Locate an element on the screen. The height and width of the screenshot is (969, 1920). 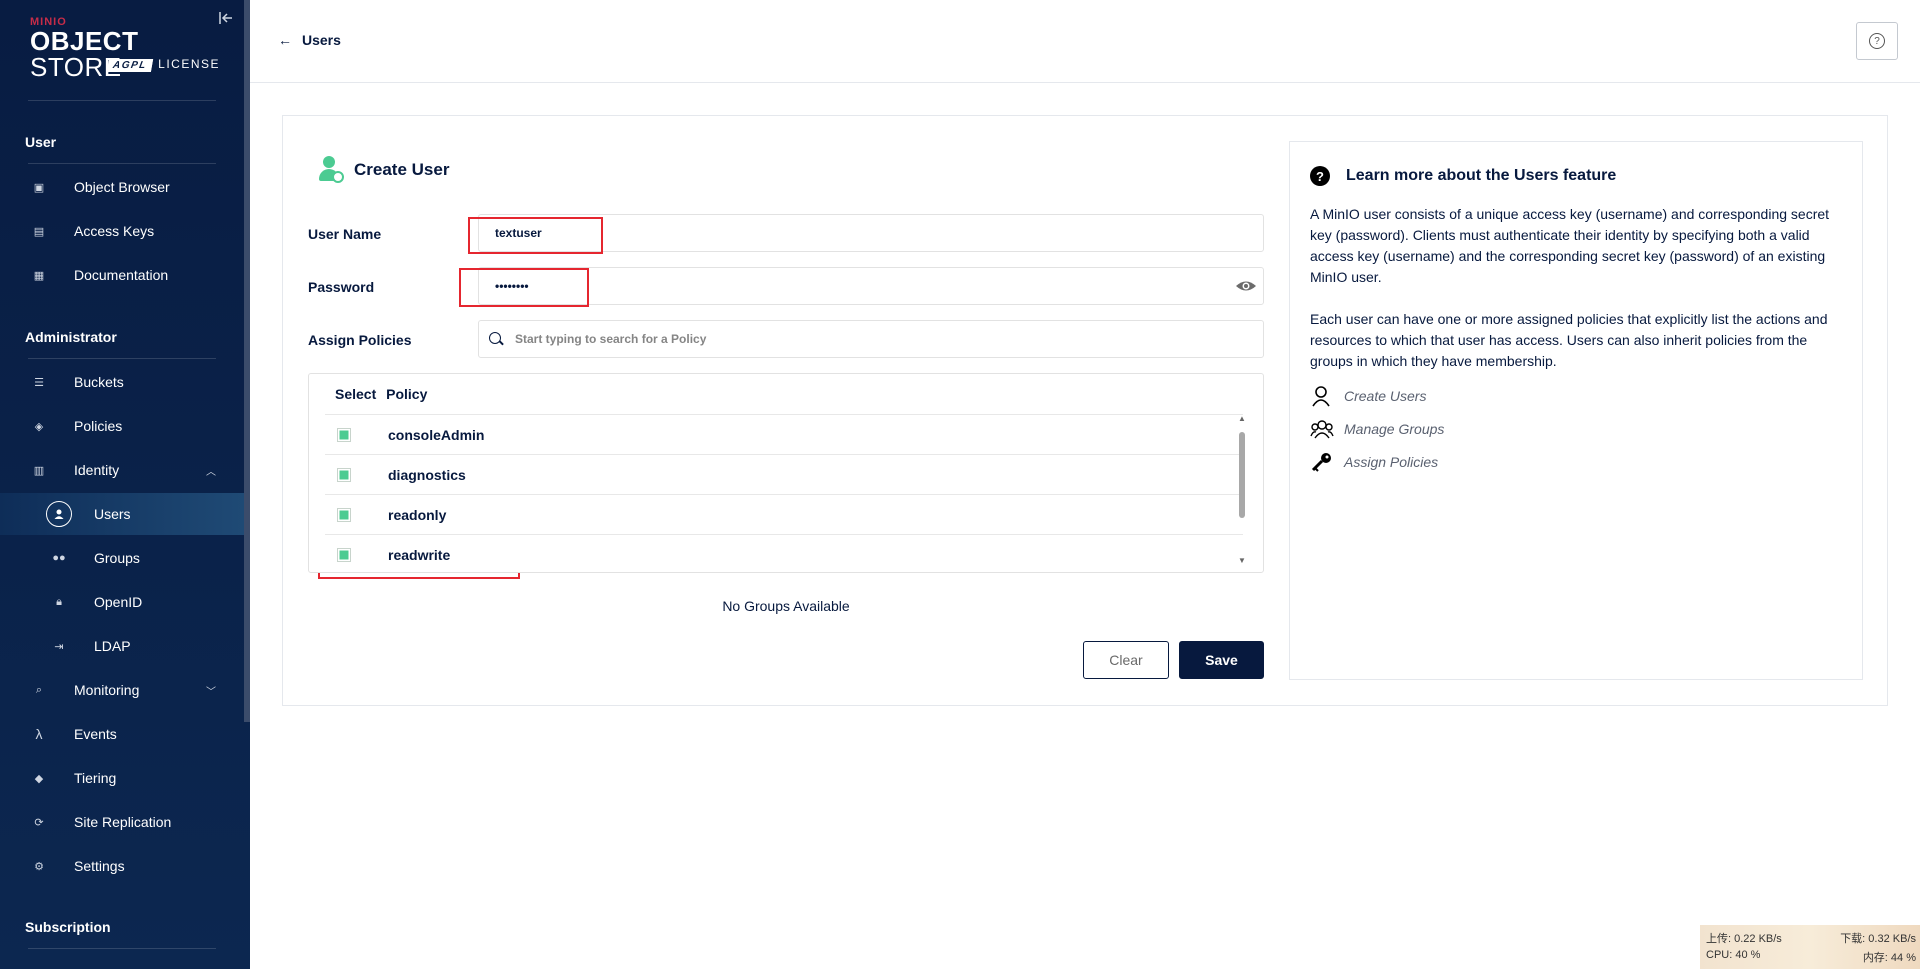
logo-title: OBJECT STORE is located at coordinates (125, 54).